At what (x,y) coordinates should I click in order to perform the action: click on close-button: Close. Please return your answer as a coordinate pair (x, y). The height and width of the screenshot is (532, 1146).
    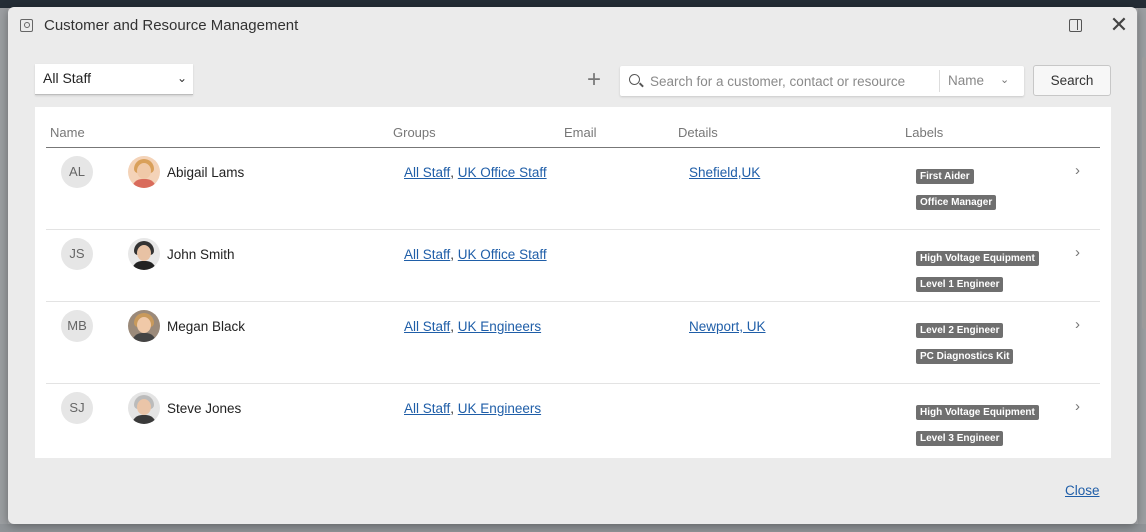
    Looking at the image, I should click on (1082, 490).